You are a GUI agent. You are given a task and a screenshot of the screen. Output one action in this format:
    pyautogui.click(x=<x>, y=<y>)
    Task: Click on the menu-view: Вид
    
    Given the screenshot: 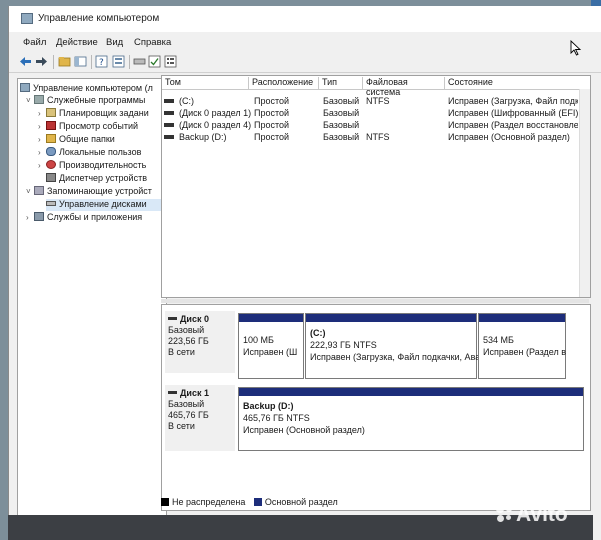 What is the action you would take?
    pyautogui.click(x=114, y=42)
    